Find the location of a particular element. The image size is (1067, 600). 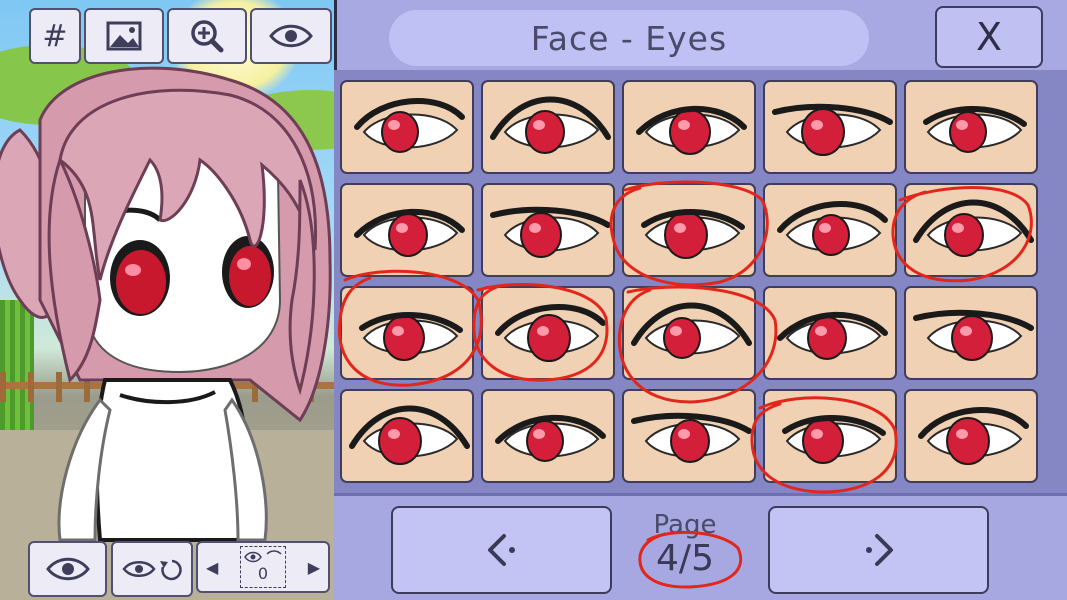

previous-layer-arrow: ◀ is located at coordinates (212, 567).